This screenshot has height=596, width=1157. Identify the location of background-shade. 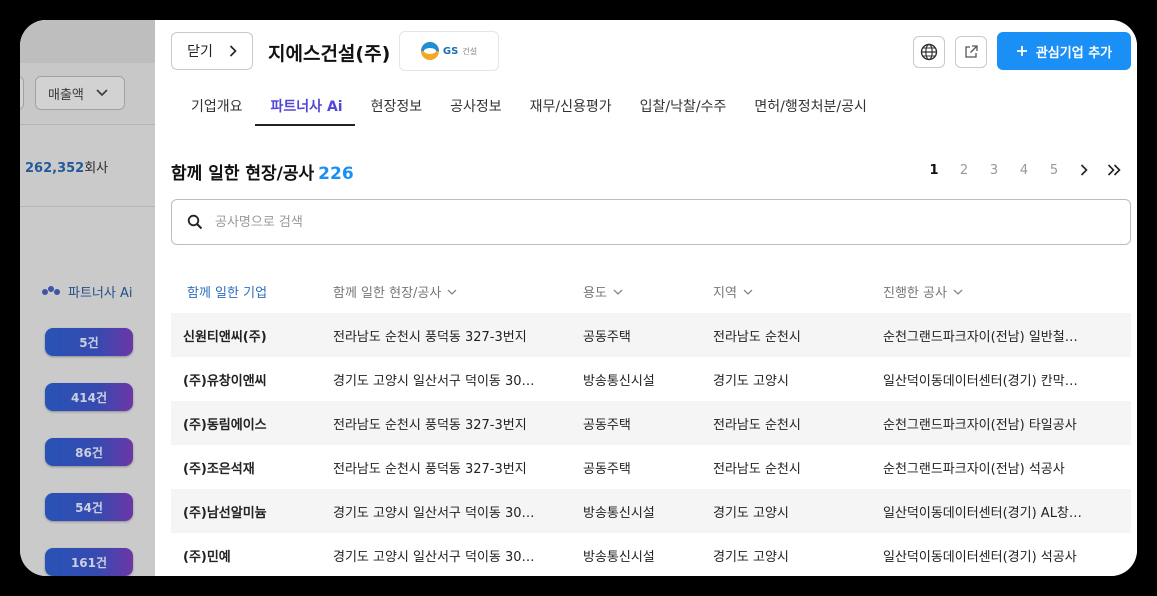
(87, 298).